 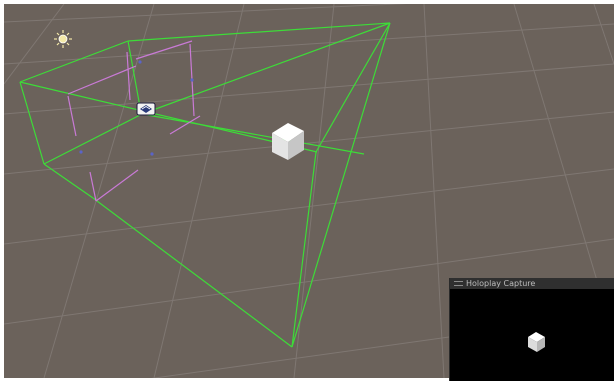 I want to click on grip-icon, so click(x=458, y=283).